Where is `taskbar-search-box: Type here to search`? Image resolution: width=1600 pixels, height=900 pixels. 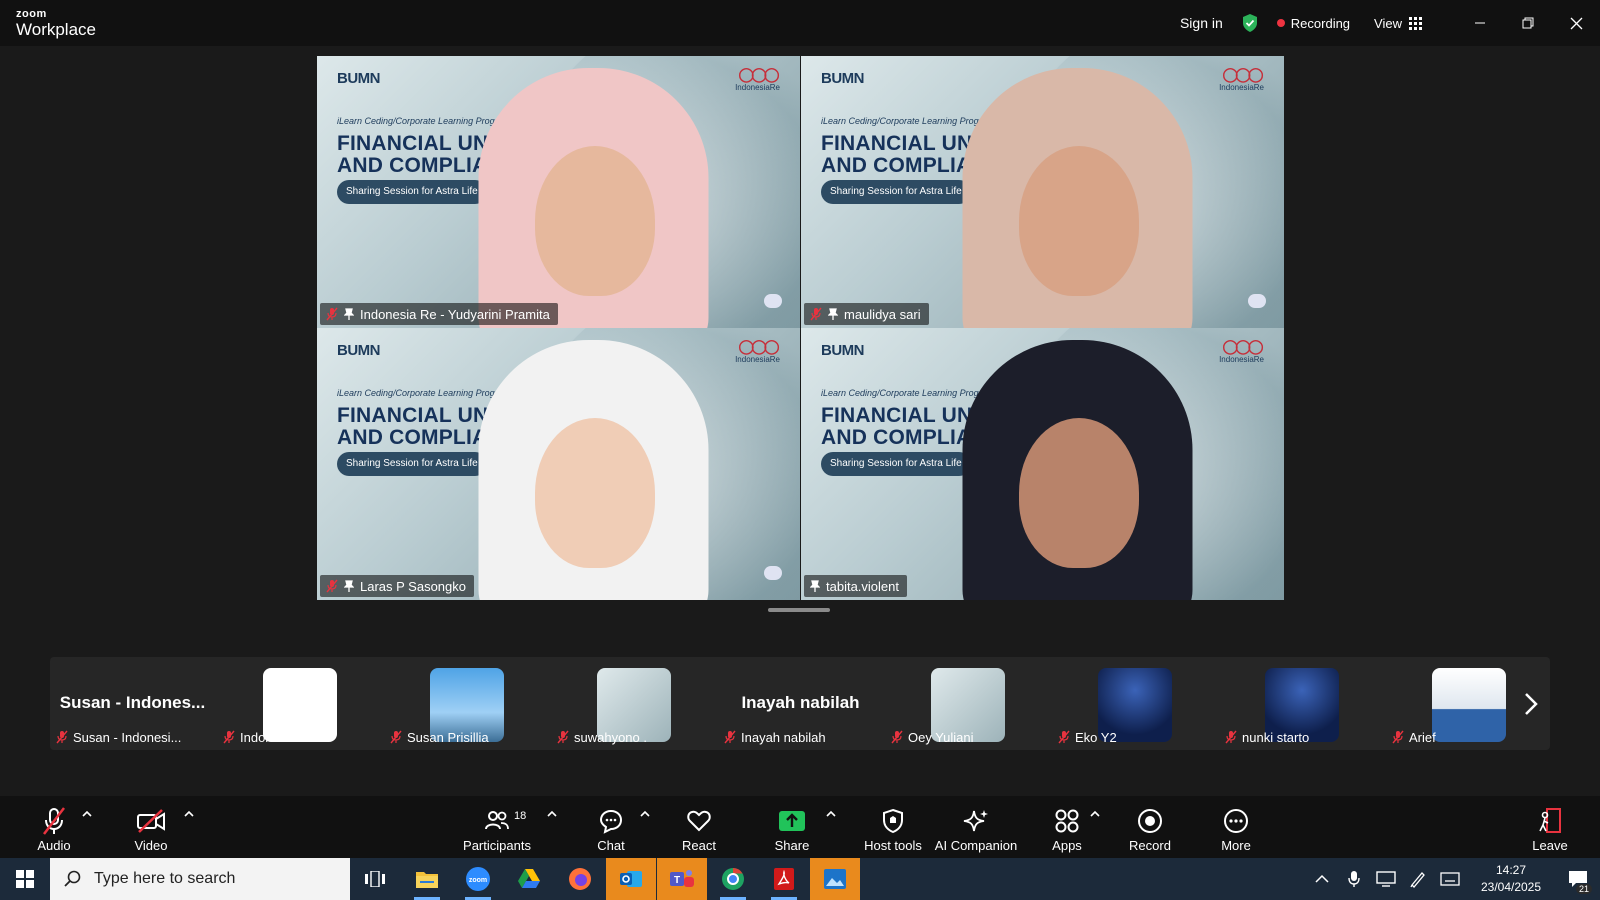
taskbar-search-box: Type here to search is located at coordinates (200, 879).